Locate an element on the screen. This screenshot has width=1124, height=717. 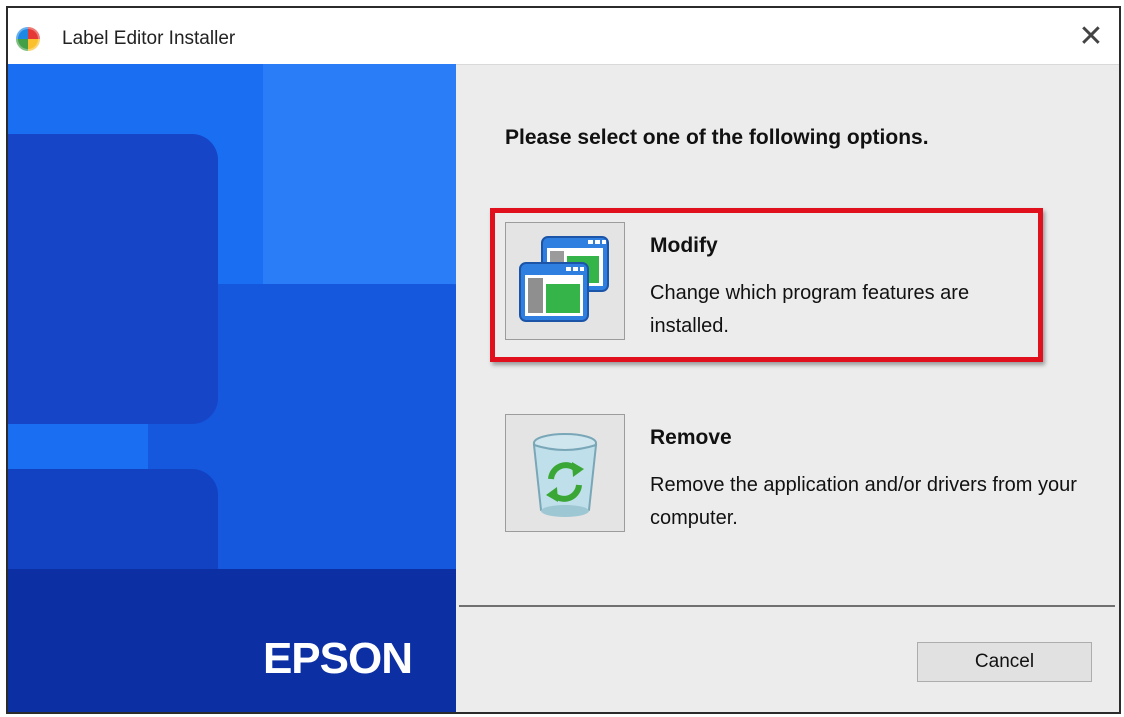
title-bar: Label Editor Installer ✕ is located at coordinates (563, 36).